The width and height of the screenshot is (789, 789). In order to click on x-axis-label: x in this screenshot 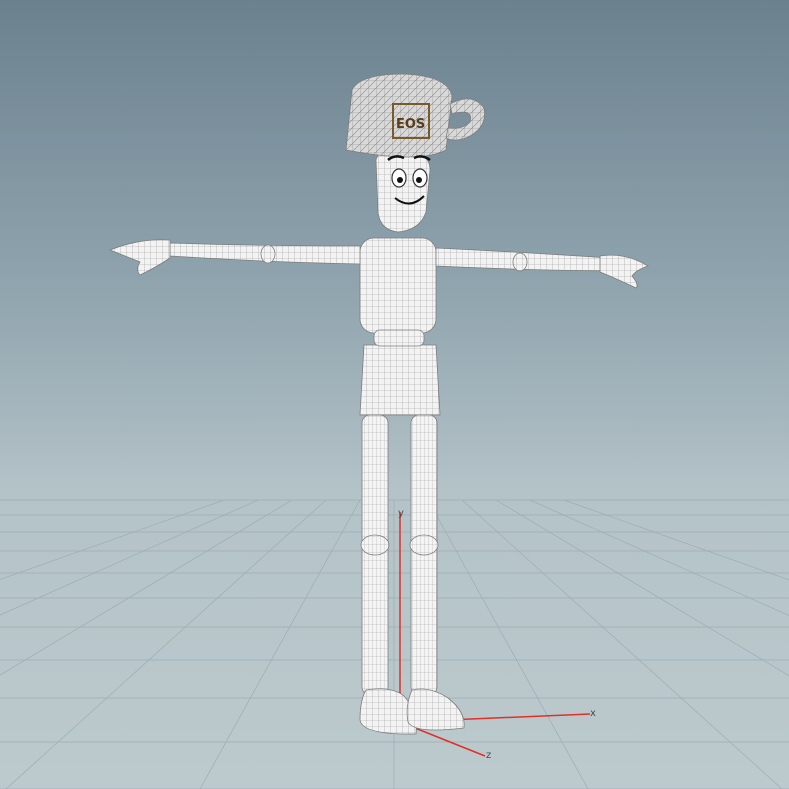, I will do `click(593, 713)`.